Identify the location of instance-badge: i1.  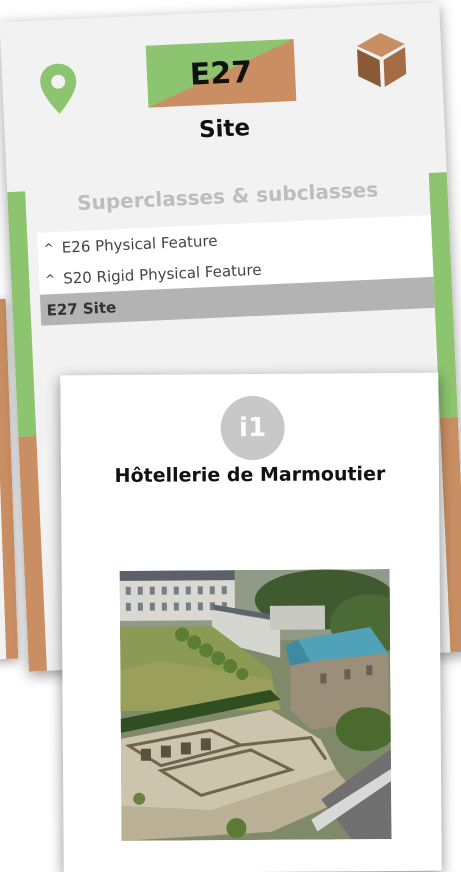
(252, 428).